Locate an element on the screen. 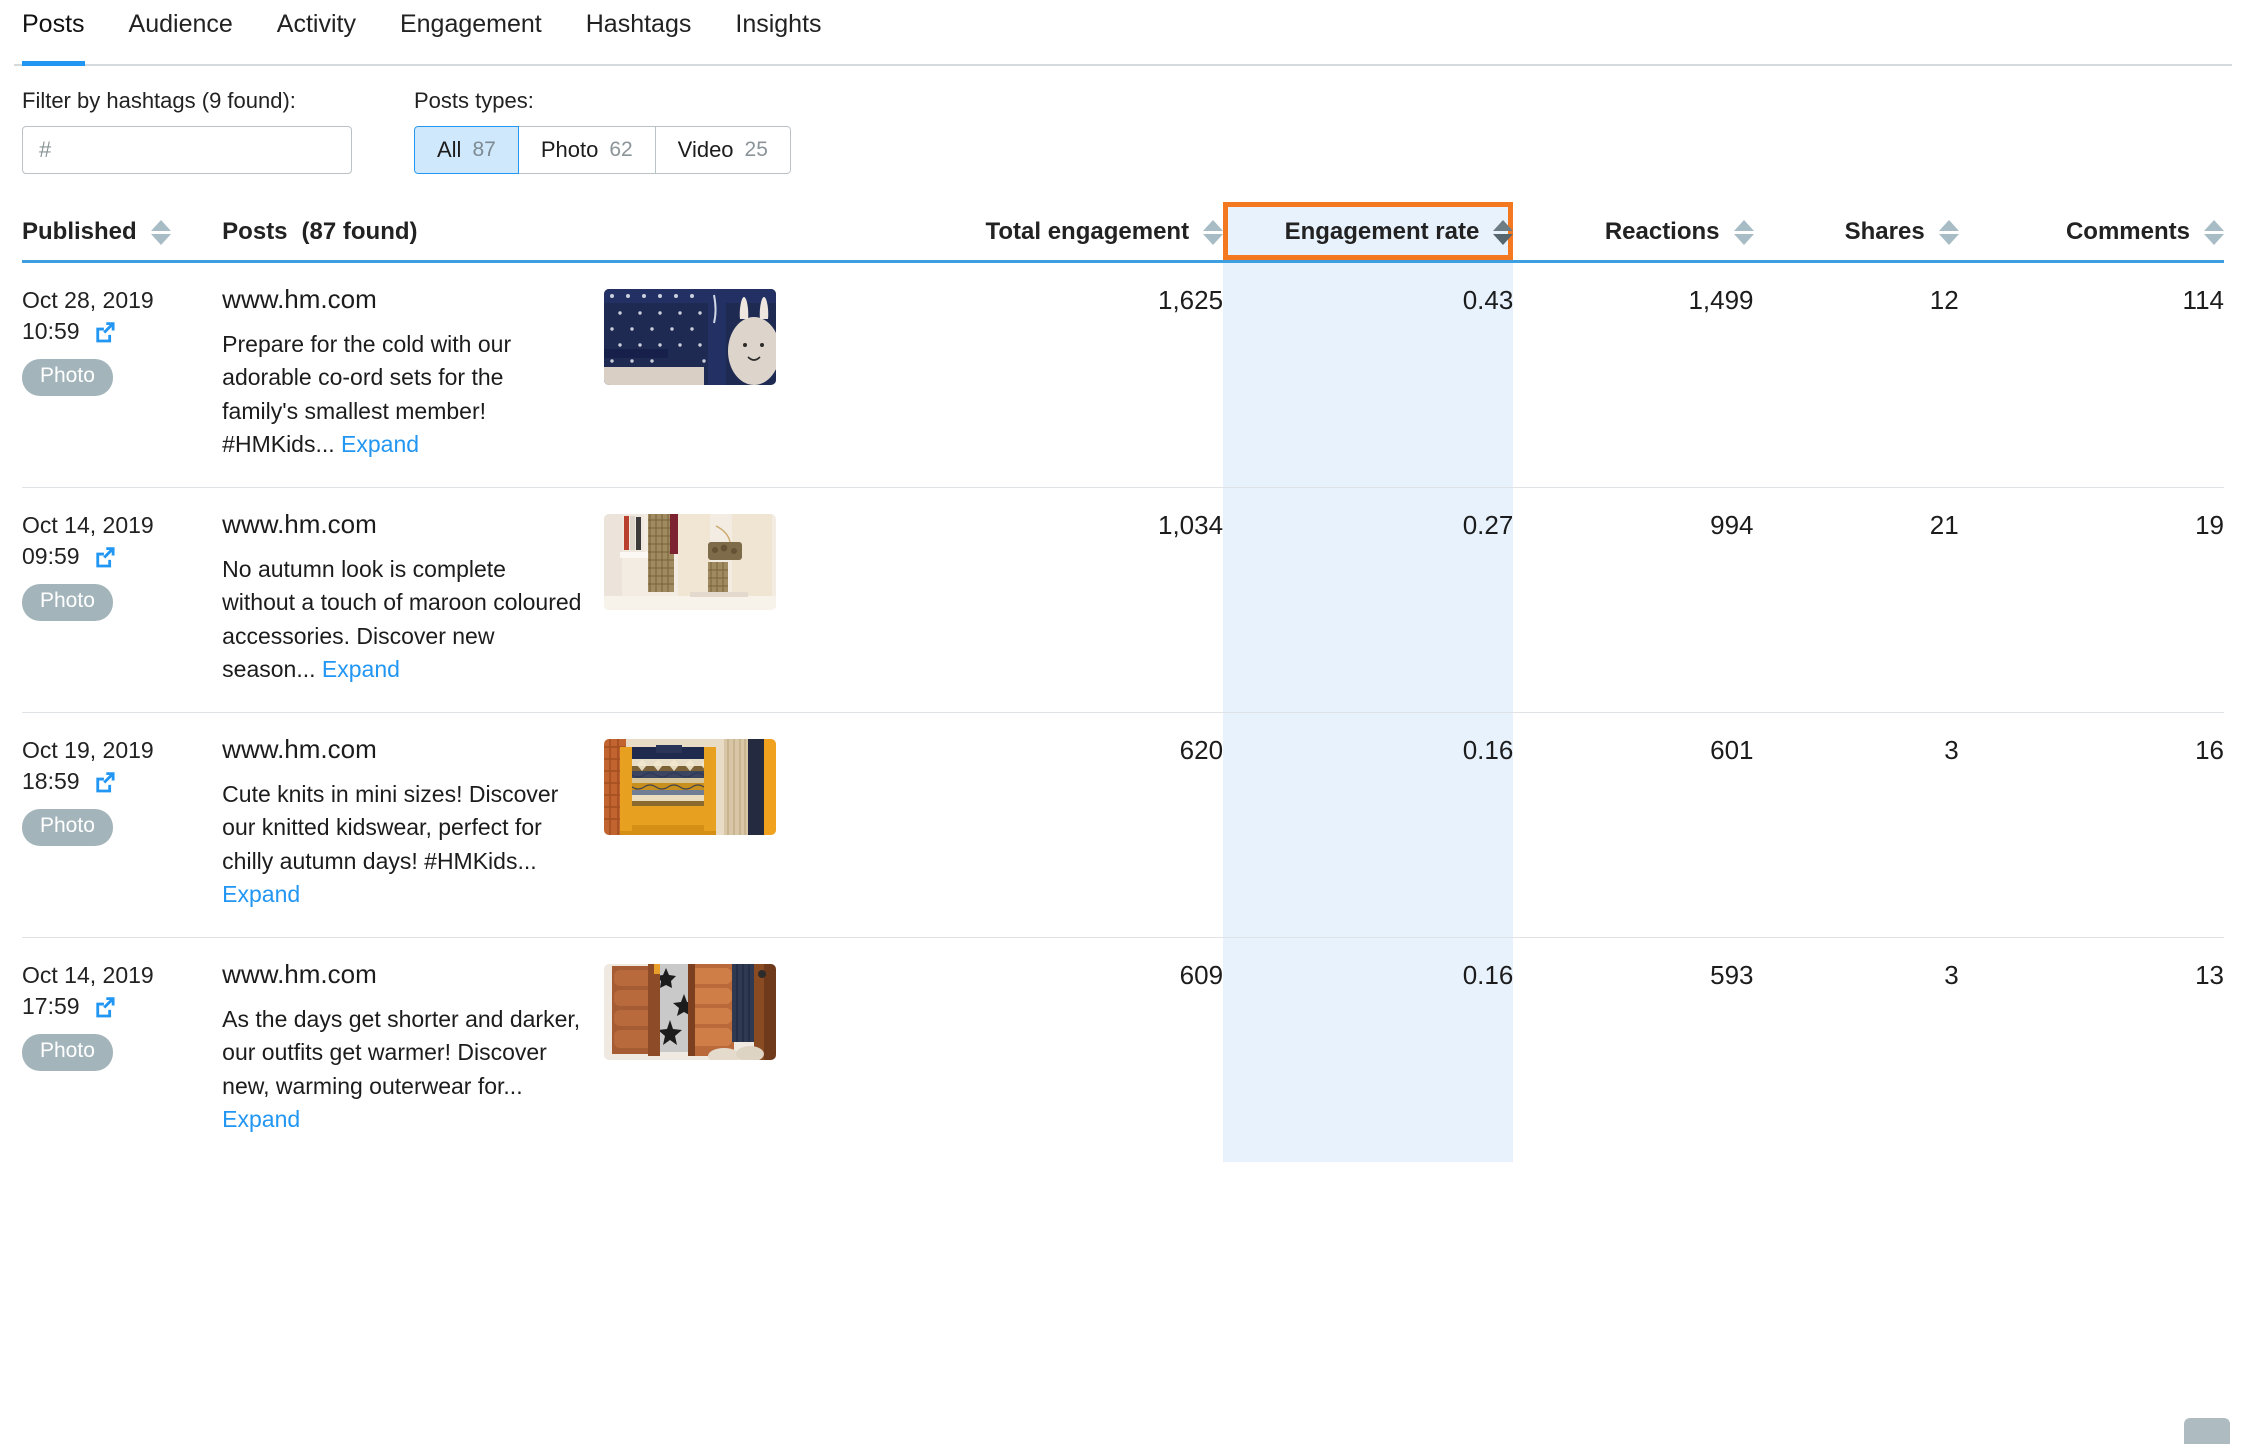 The width and height of the screenshot is (2246, 1448). tab-engagement: Engagement is located at coordinates (471, 33).